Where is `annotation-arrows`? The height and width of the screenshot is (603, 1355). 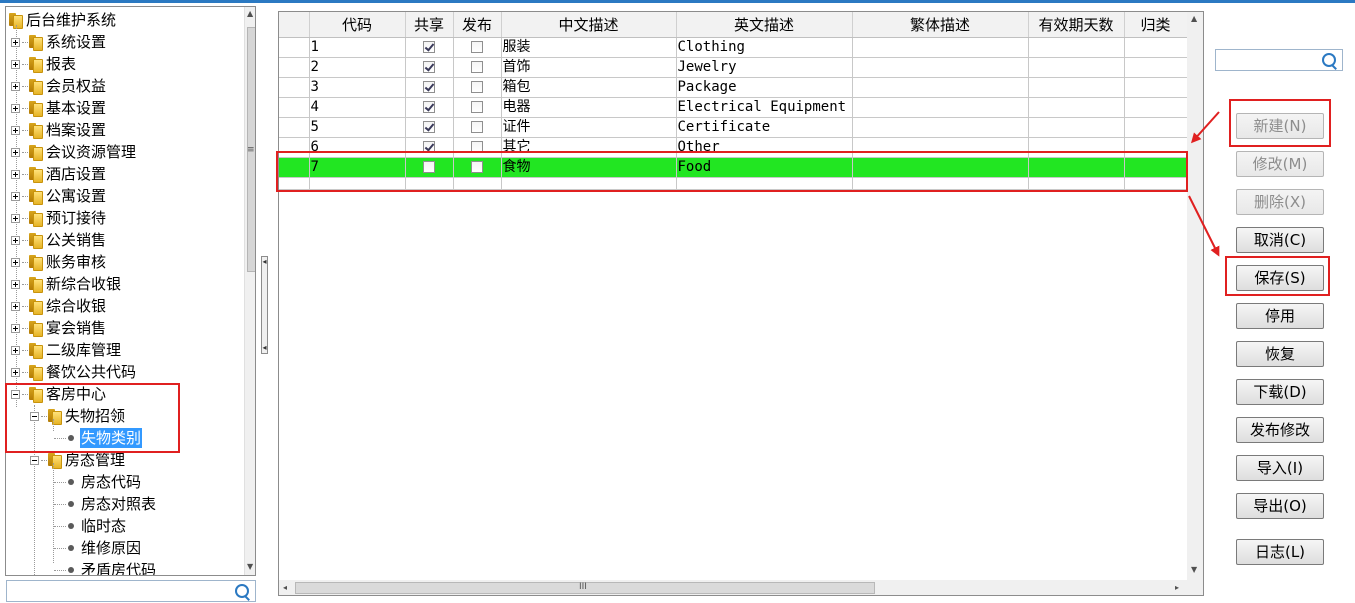 annotation-arrows is located at coordinates (1204, 184).